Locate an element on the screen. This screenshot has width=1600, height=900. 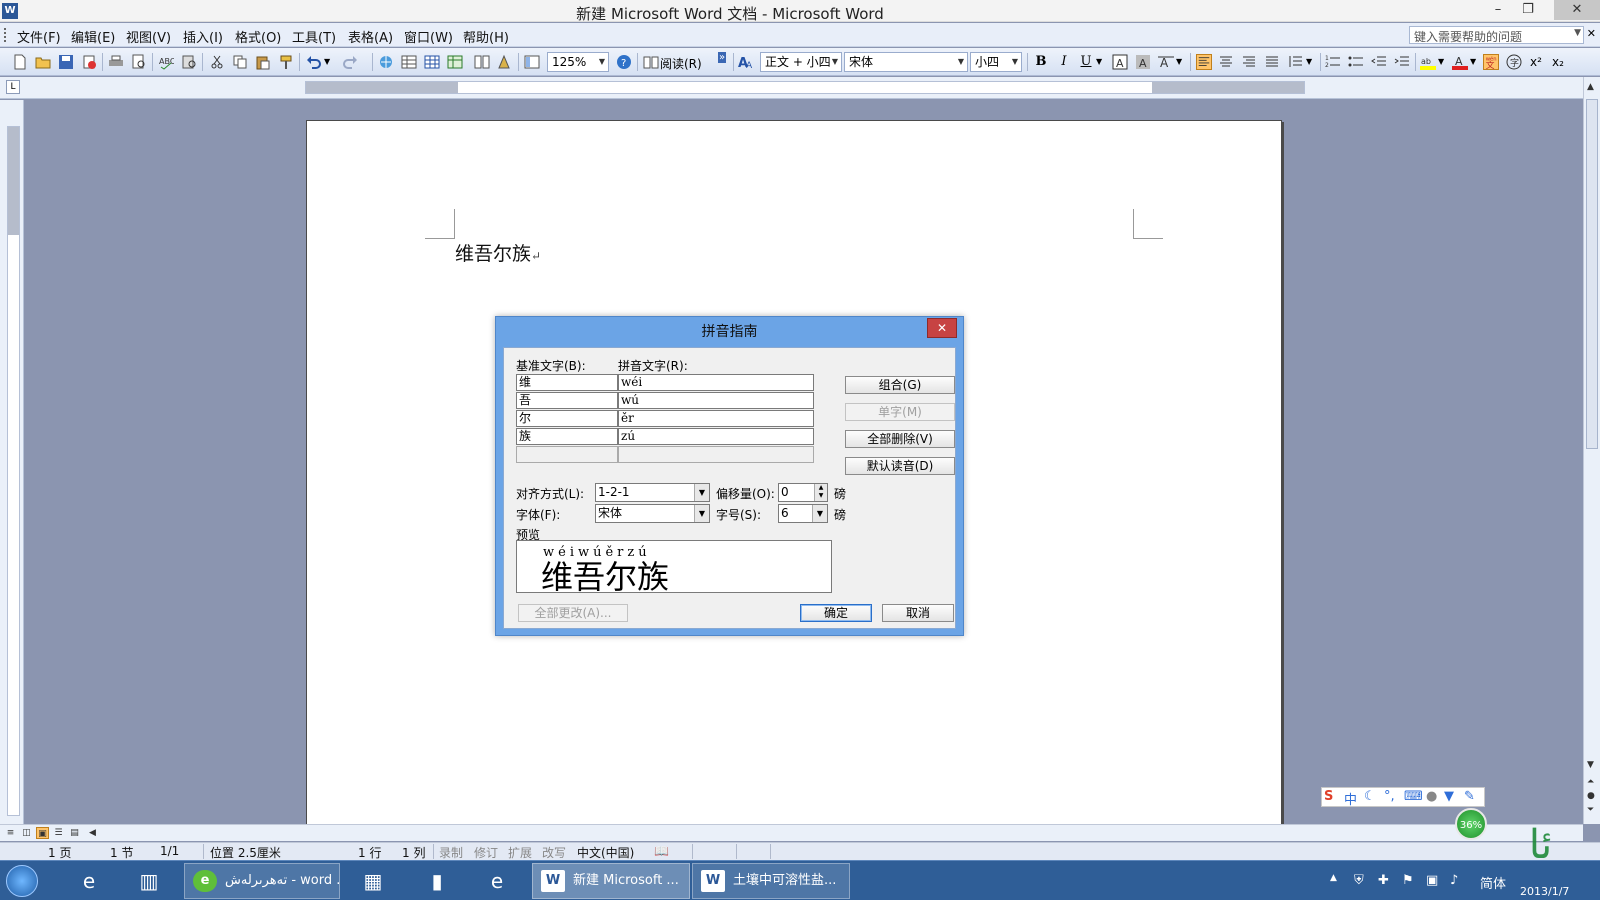
bullets-icon is located at coordinates (1356, 62).